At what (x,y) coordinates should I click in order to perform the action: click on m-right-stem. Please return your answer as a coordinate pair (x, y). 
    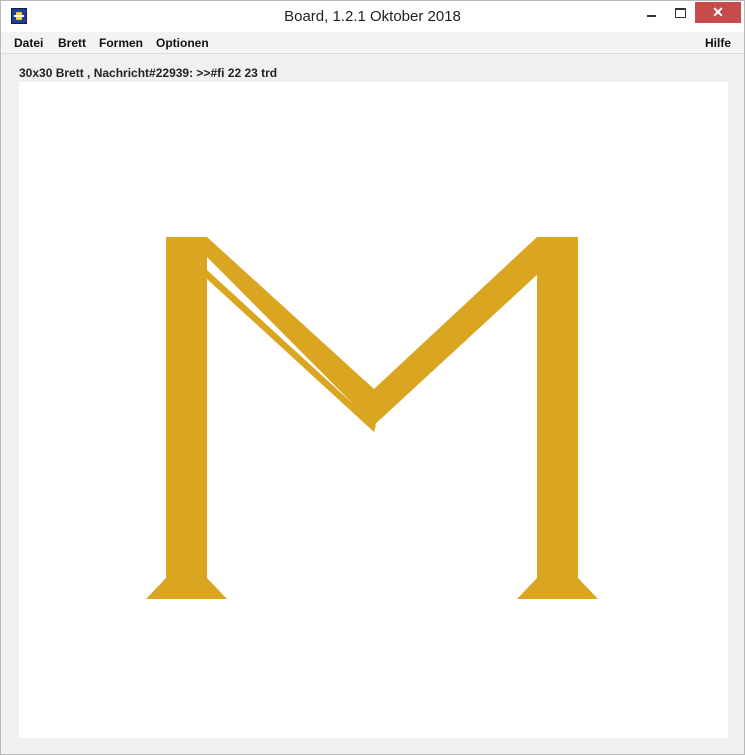
    Looking at the image, I should click on (557, 418).